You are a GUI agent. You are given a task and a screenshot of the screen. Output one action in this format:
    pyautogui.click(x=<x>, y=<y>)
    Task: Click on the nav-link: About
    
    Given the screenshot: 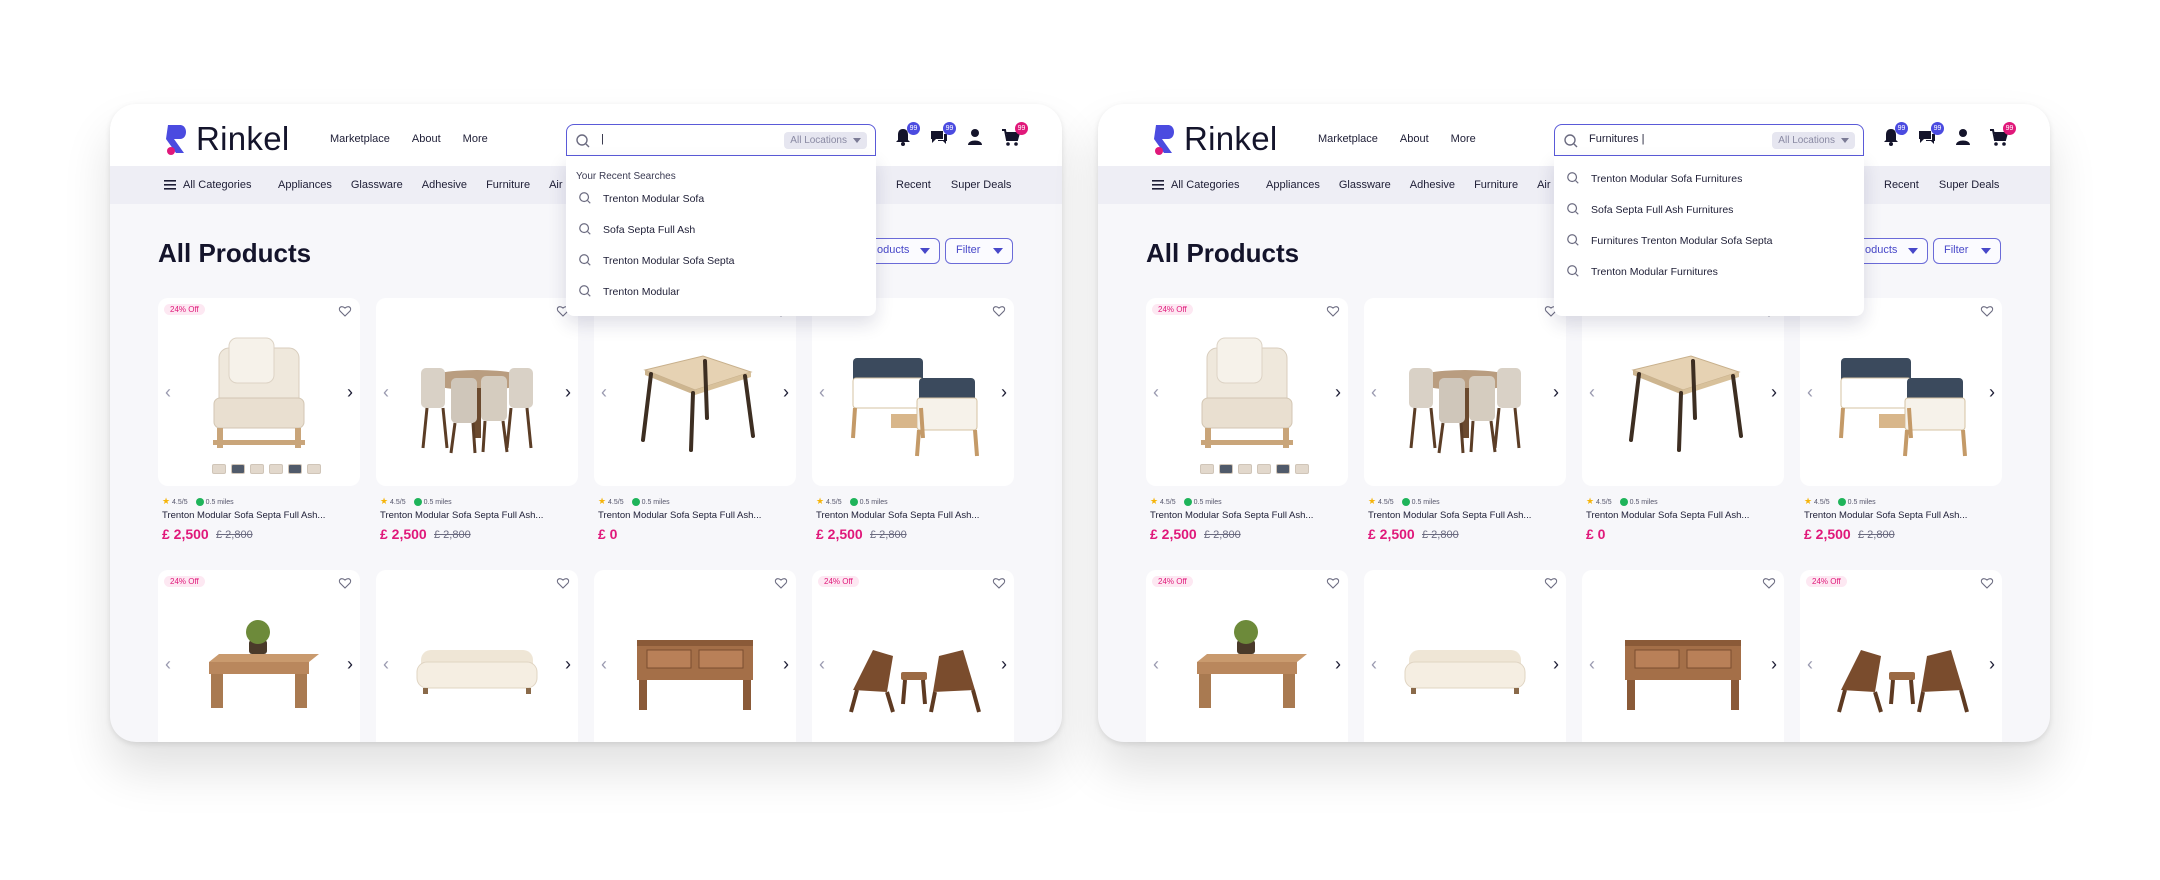 What is the action you would take?
    pyautogui.click(x=1414, y=139)
    